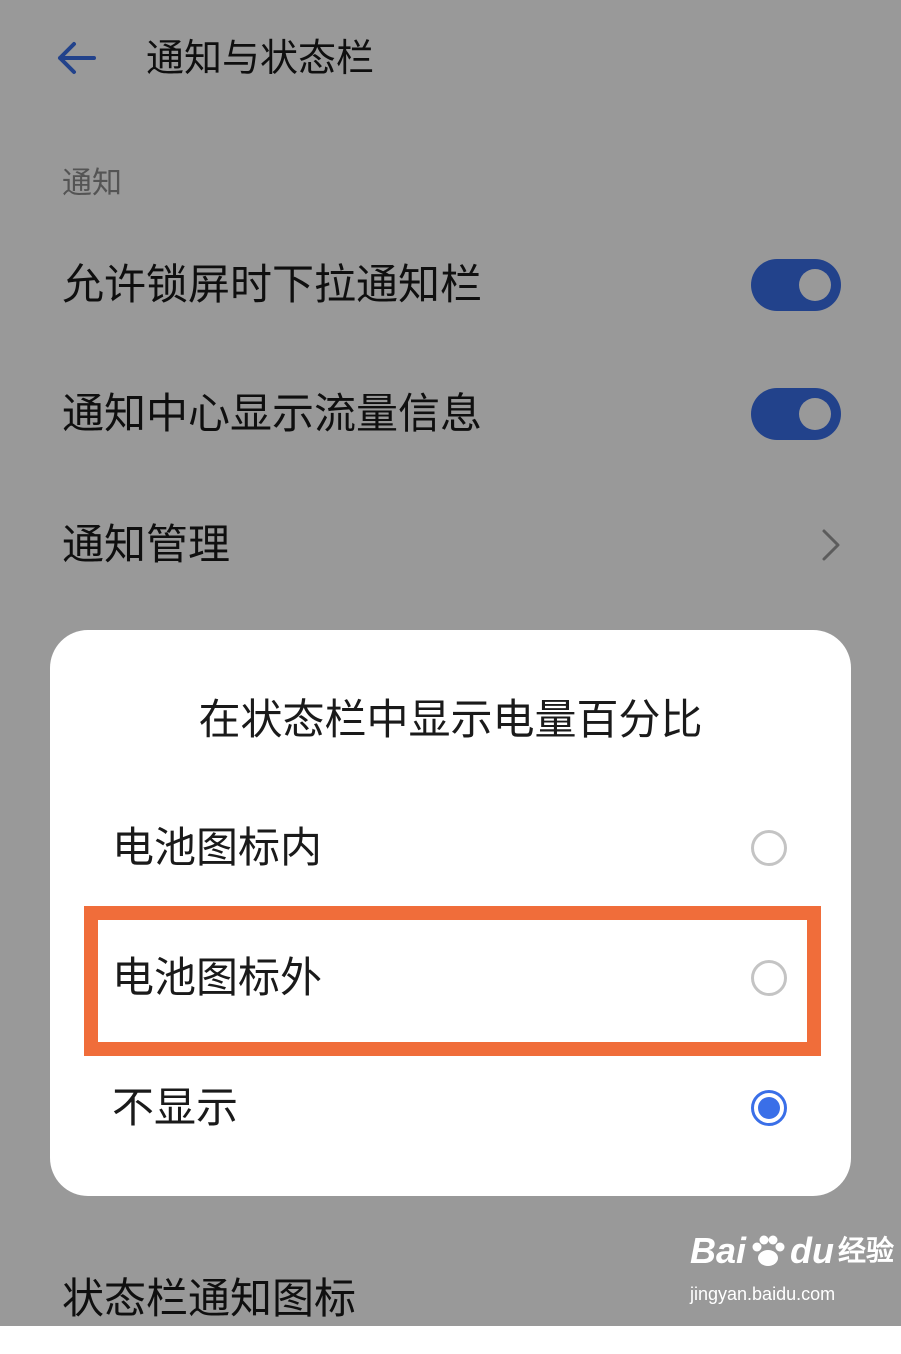  What do you see at coordinates (452, 981) in the screenshot?
I see `annotation-highlight-box` at bounding box center [452, 981].